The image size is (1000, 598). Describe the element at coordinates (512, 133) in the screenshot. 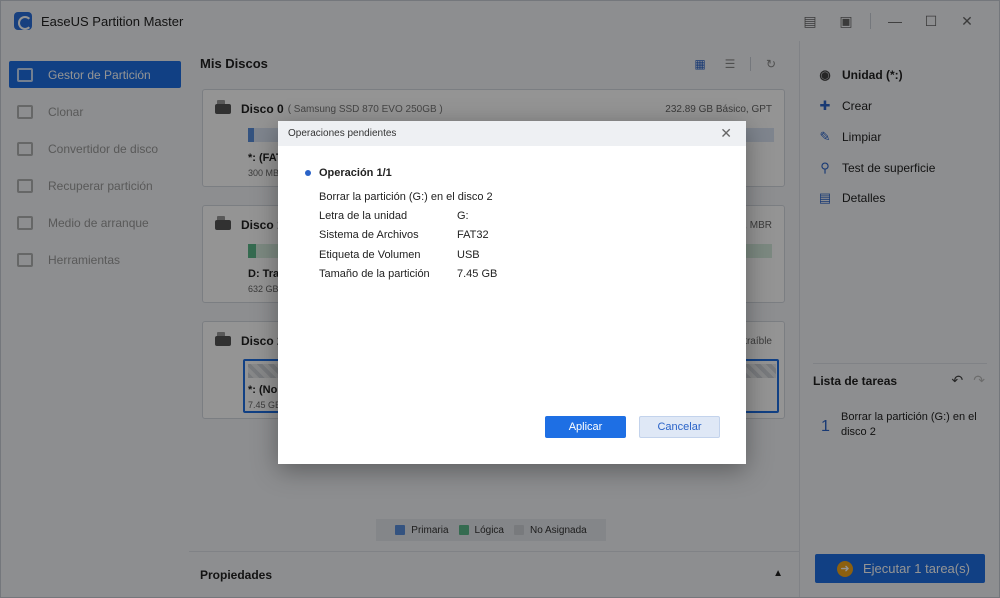

I see `dialog-header: Operaciones pendientes ✕` at that location.